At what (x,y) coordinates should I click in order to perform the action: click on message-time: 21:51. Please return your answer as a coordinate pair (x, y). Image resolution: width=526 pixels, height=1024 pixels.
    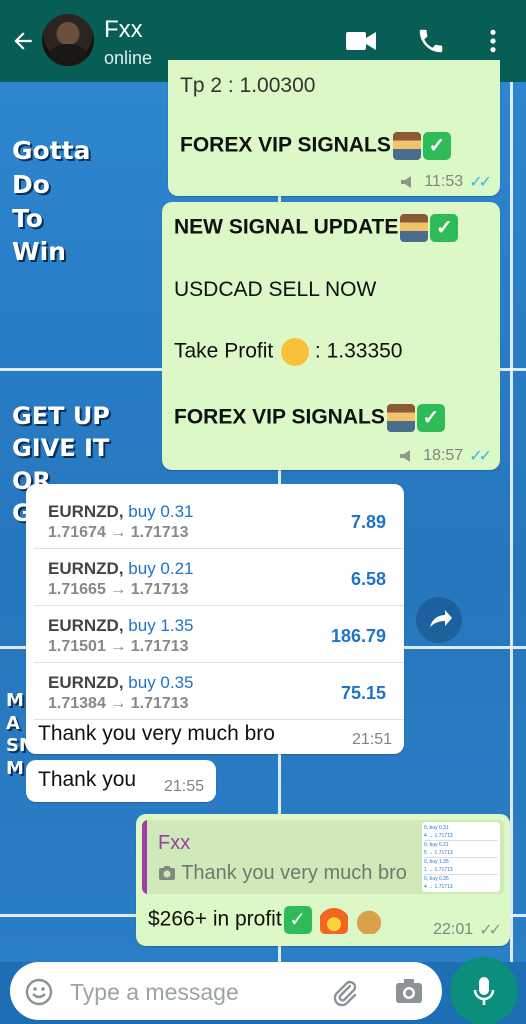
    Looking at the image, I should click on (371, 739).